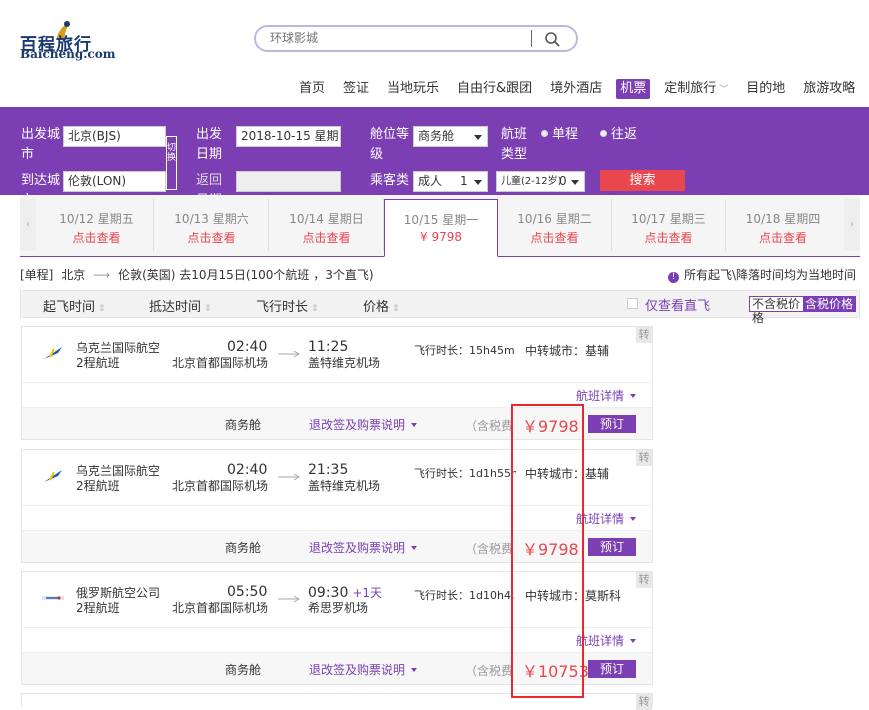 The image size is (869, 710). What do you see at coordinates (494, 89) in the screenshot?
I see `nav-tour: 自由行&跟团` at bounding box center [494, 89].